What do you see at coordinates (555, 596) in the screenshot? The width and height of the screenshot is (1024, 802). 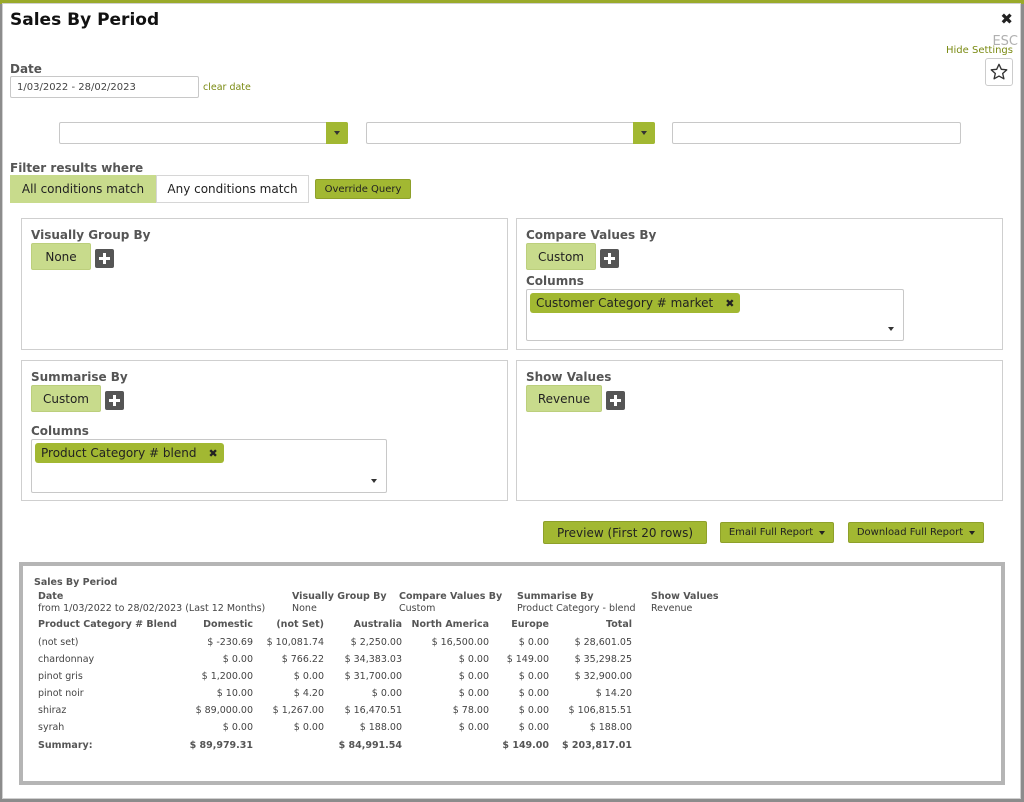 I see `report-meta-label: Summarise By` at bounding box center [555, 596].